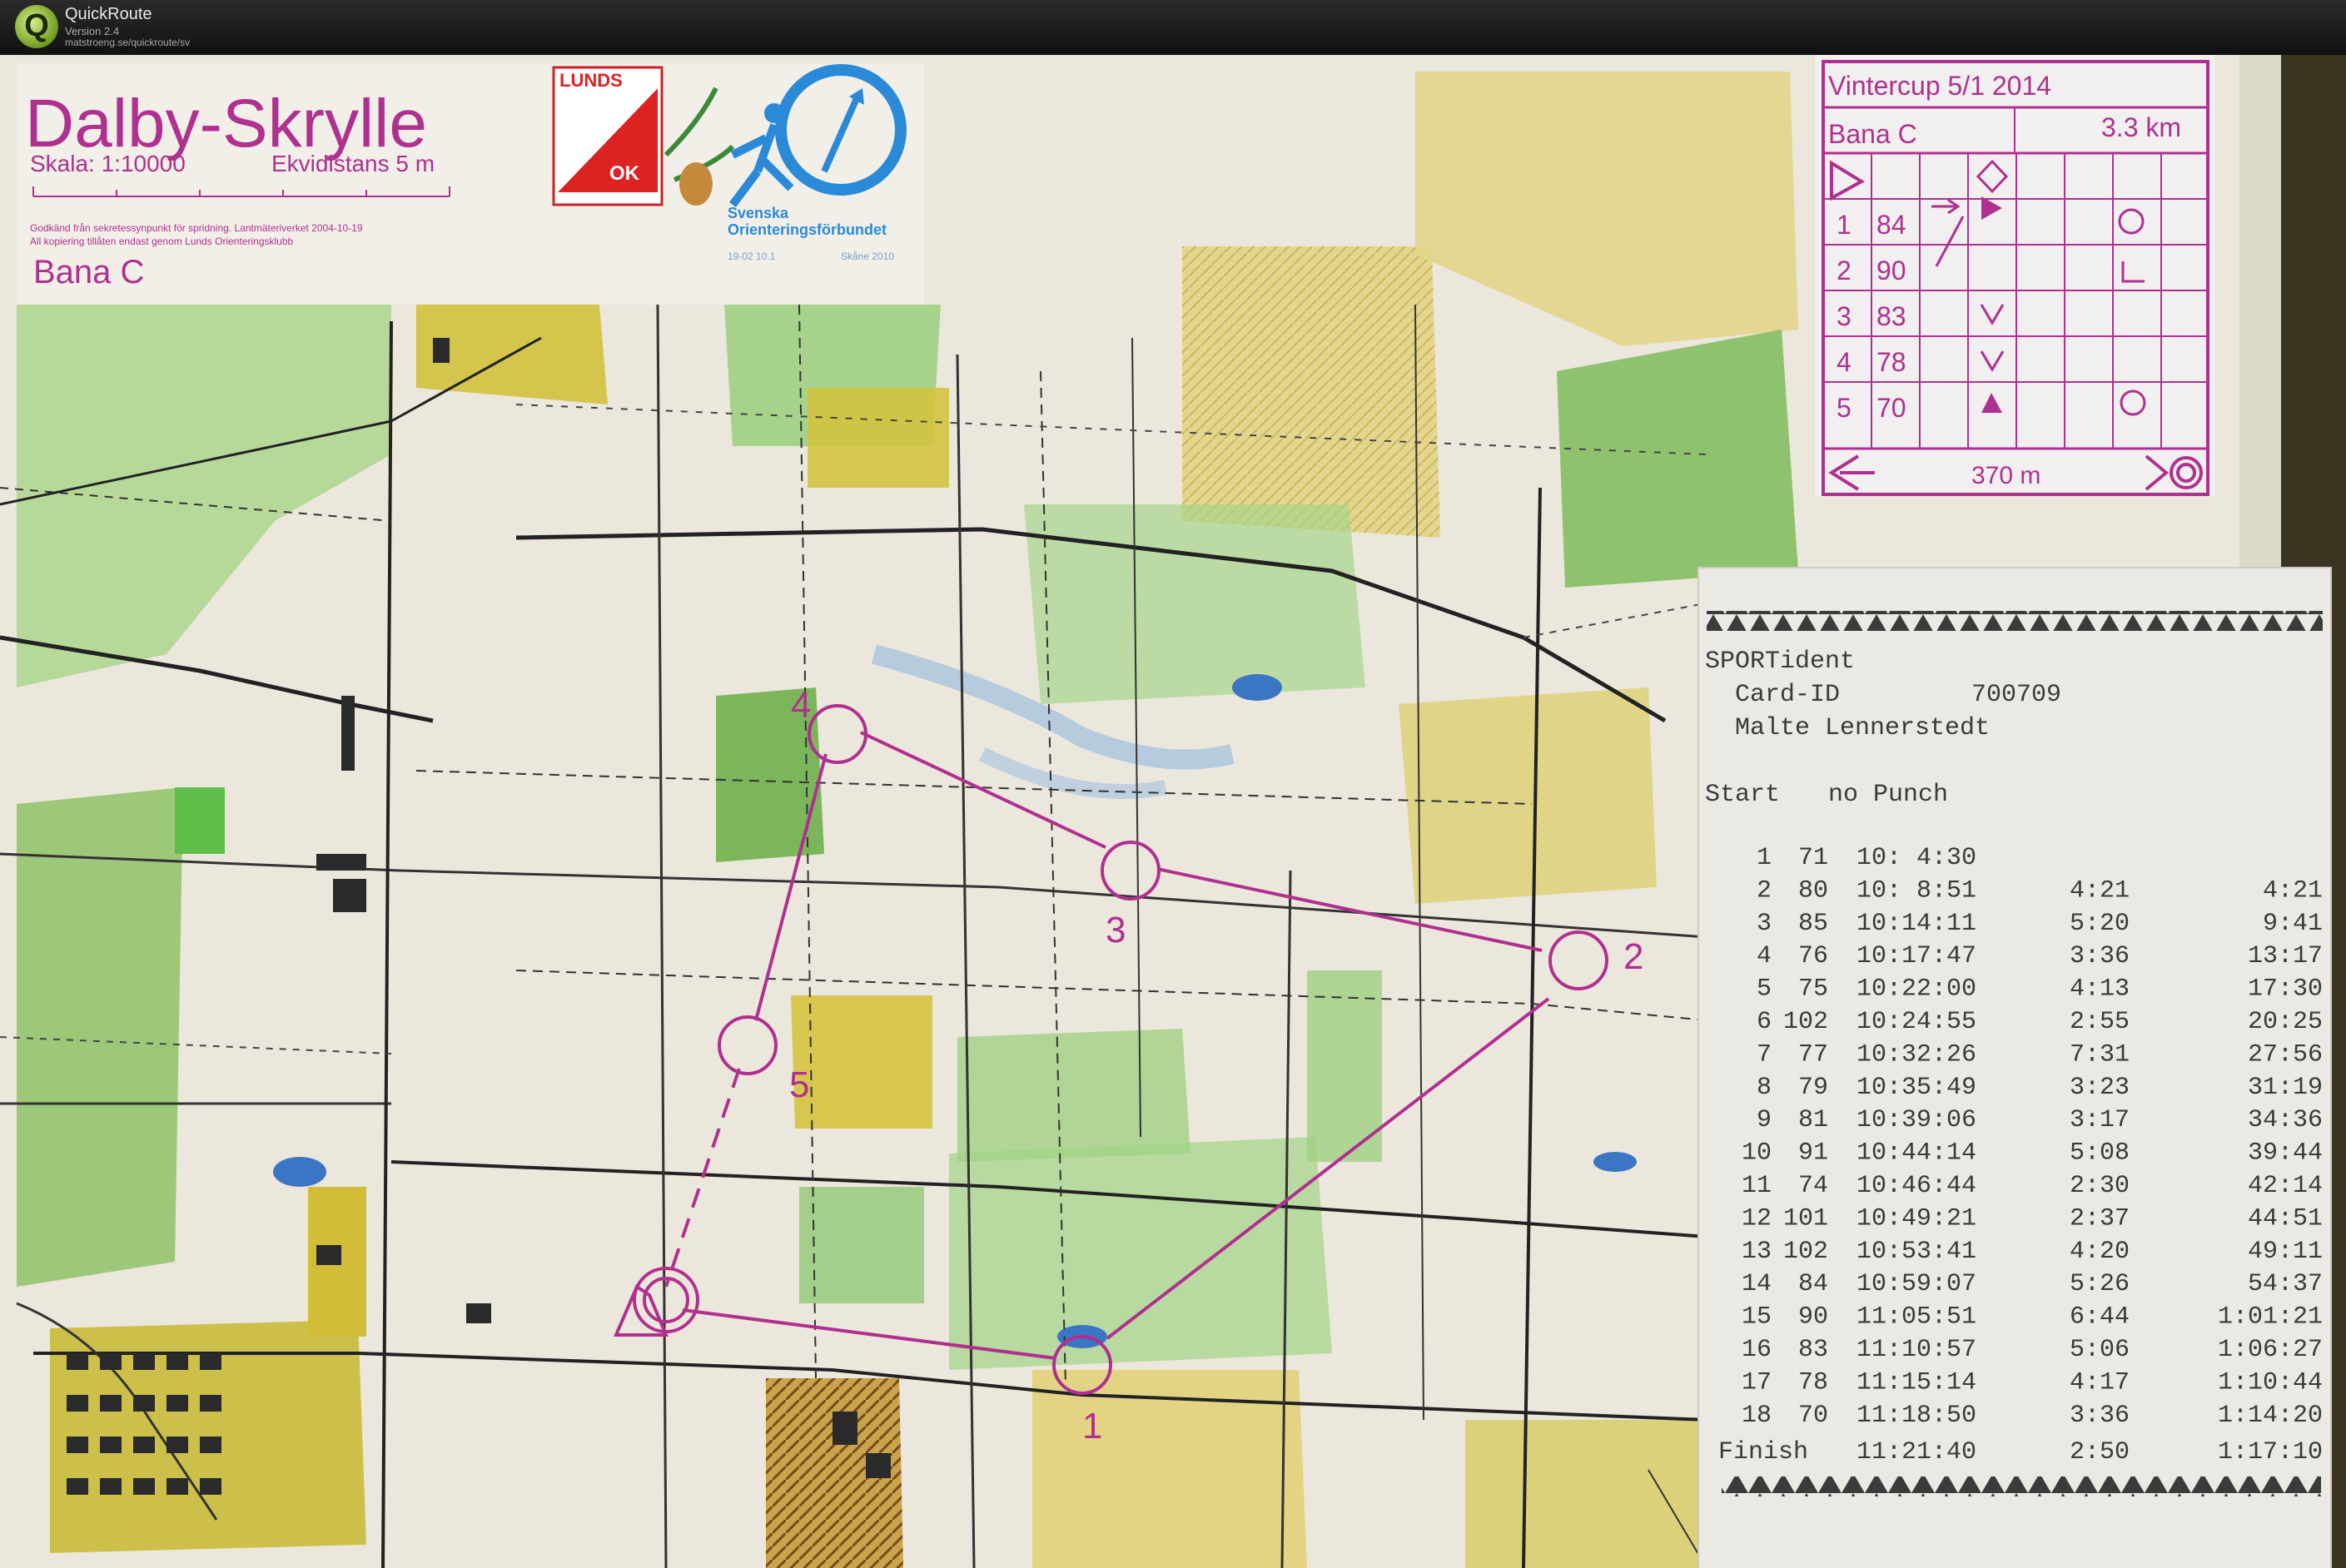 The width and height of the screenshot is (2346, 1568). What do you see at coordinates (1806, 1022) in the screenshot?
I see `split-control-code: 102` at bounding box center [1806, 1022].